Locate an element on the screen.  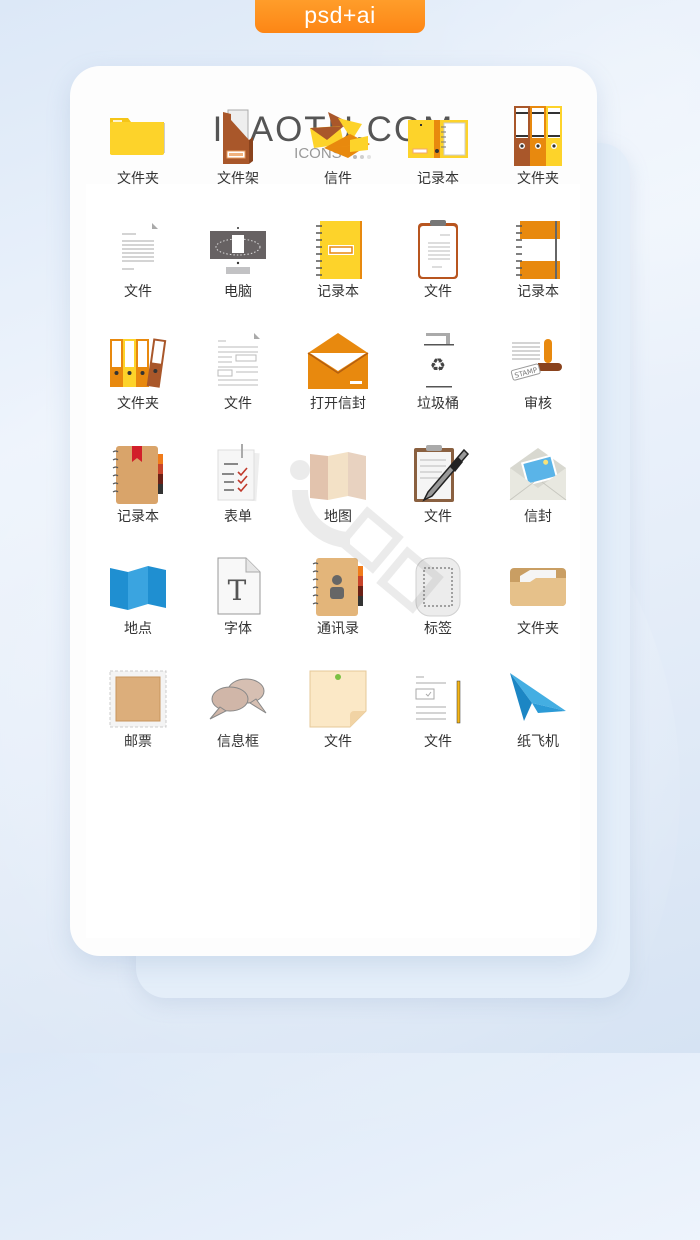
letters-icon is located at coordinates (340, 135).